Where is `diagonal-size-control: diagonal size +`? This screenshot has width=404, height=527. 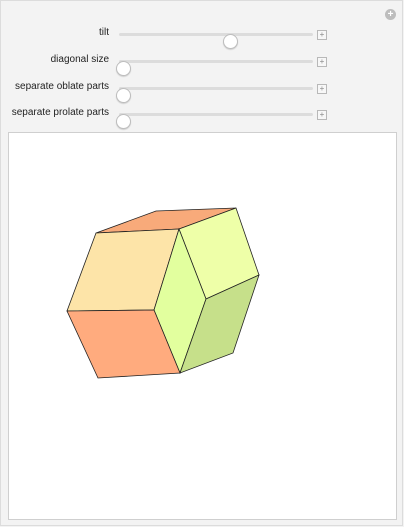 diagonal-size-control: diagonal size + is located at coordinates (202, 64).